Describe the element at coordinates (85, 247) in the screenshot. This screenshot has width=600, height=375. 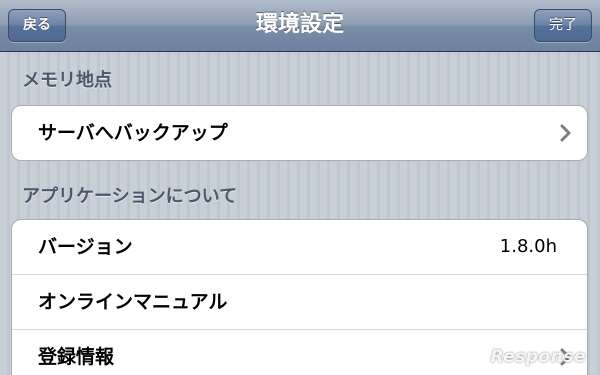
I see `version-label: バージョン` at that location.